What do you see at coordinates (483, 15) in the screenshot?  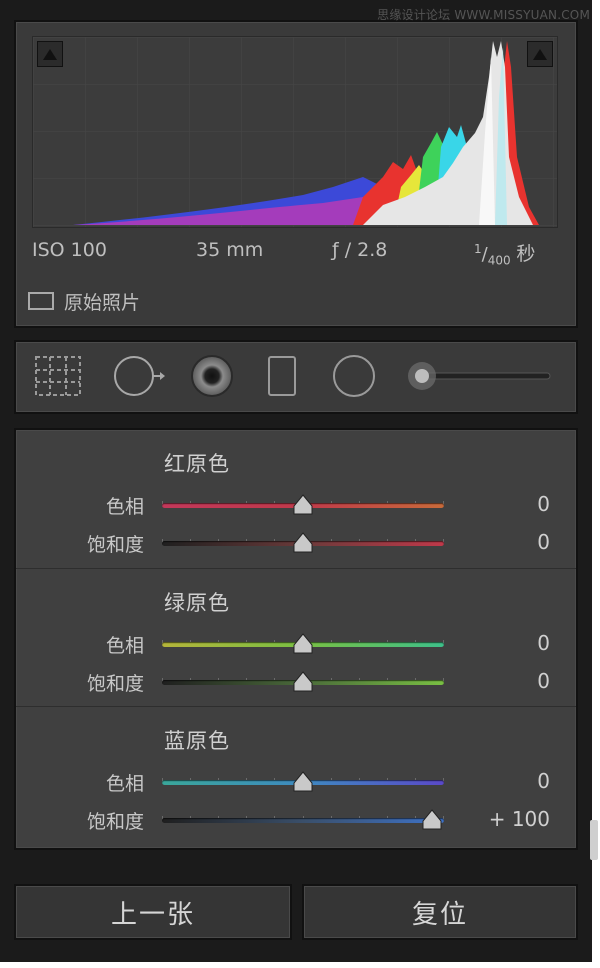 I see `watermark-text: 思缘设计论坛 WWW.MISSYUAN.COM` at bounding box center [483, 15].